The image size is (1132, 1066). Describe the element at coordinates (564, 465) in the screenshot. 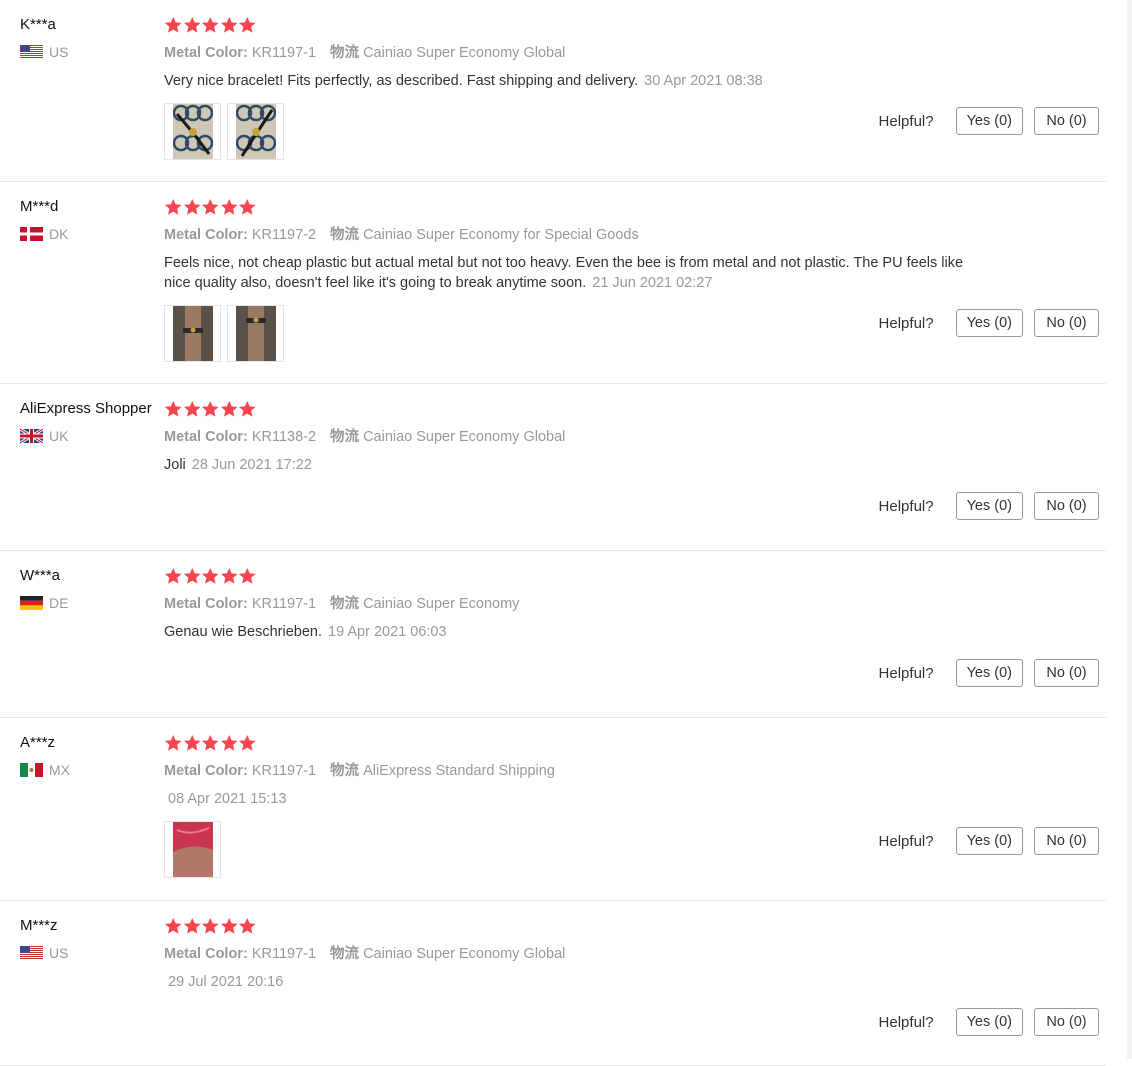

I see `review-text: Joli 28 Jun 2021 17:22` at that location.